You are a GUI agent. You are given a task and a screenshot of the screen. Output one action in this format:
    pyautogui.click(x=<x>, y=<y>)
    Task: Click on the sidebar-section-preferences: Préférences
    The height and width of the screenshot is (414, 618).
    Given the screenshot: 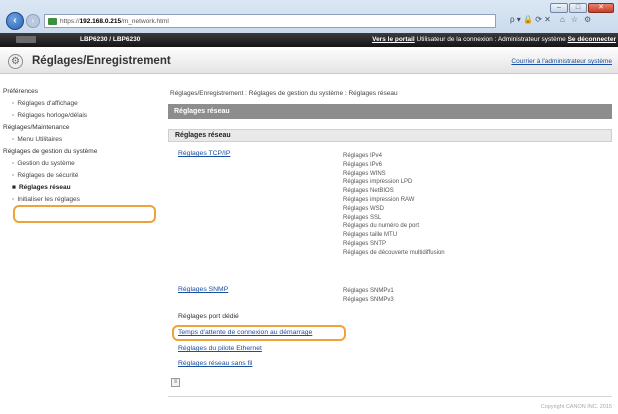 What is the action you would take?
    pyautogui.click(x=21, y=91)
    